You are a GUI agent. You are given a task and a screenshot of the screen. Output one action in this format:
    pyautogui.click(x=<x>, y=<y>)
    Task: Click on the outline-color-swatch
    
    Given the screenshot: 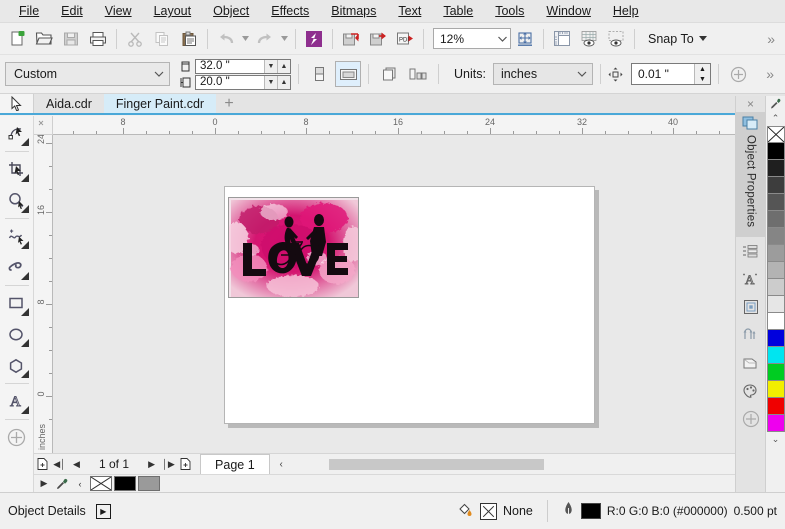 What is the action you would take?
    pyautogui.click(x=590, y=511)
    